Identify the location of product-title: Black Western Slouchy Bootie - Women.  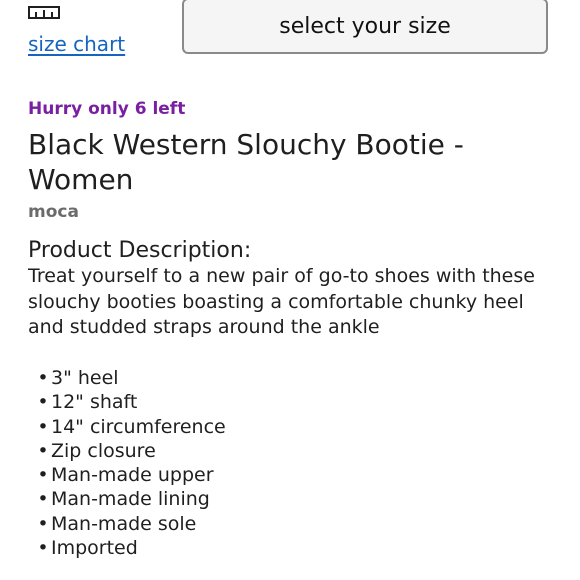
(246, 162).